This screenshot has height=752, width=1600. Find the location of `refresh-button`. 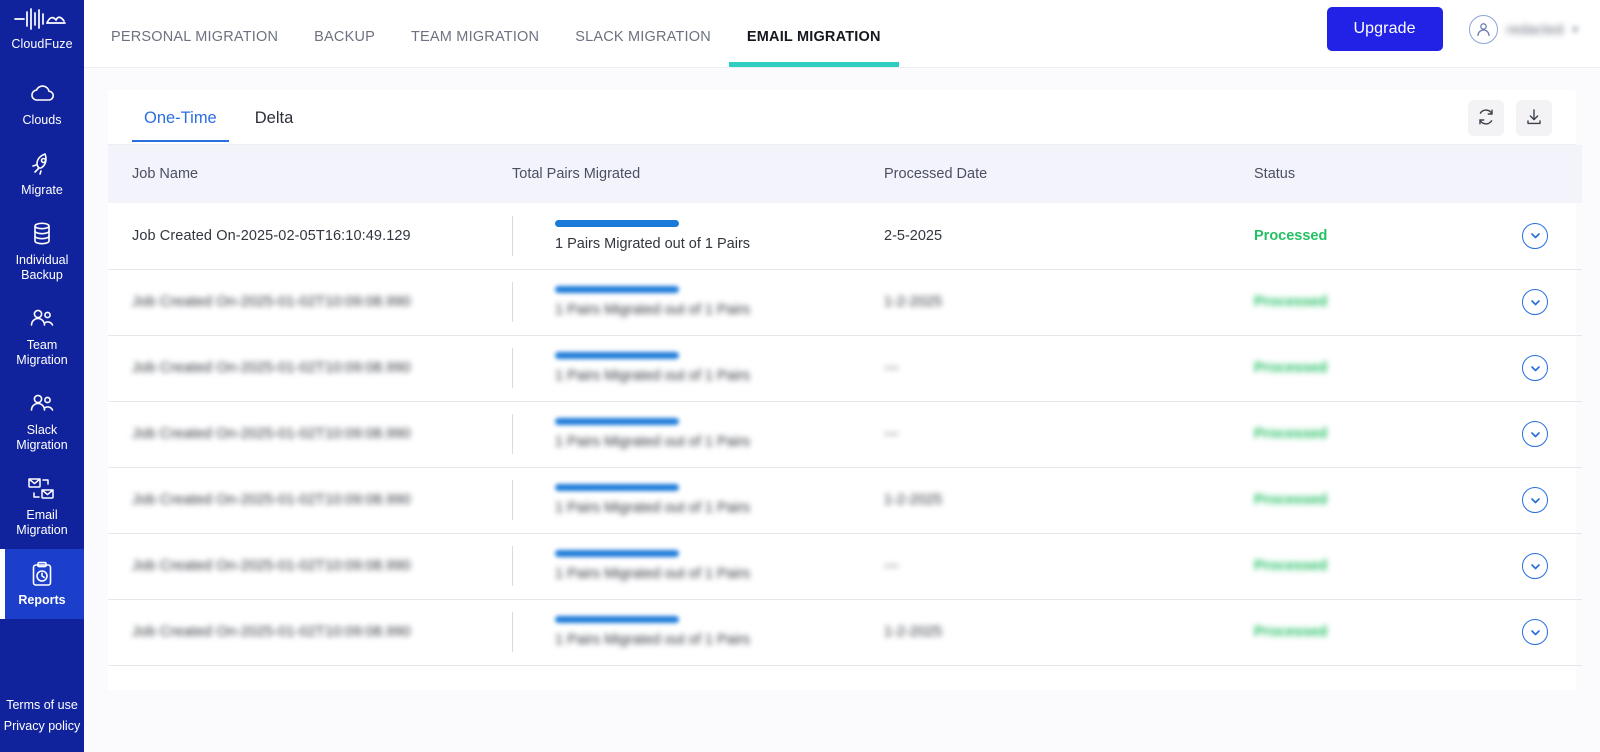

refresh-button is located at coordinates (1486, 118).